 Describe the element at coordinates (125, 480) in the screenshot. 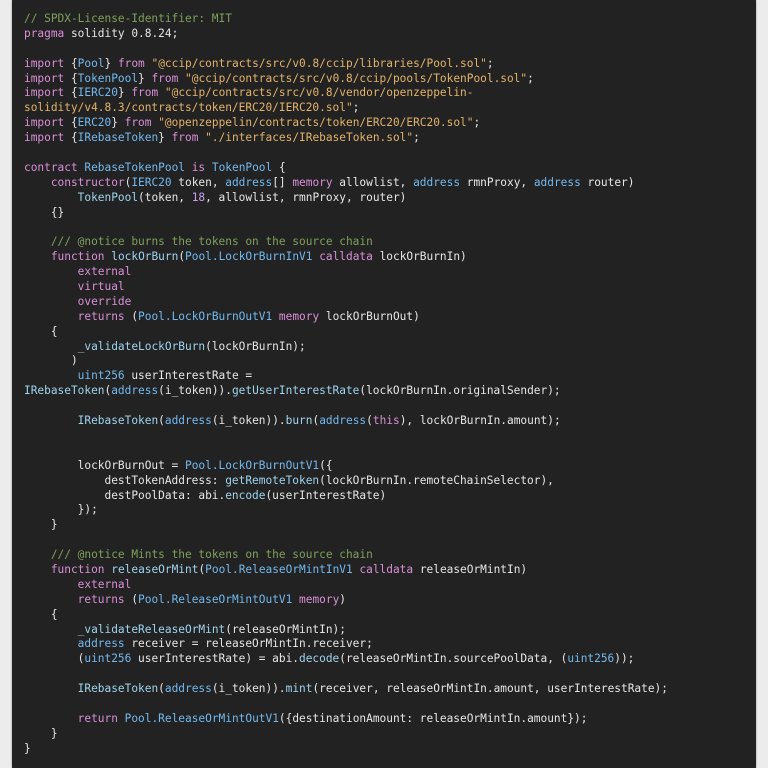

I see `code-token: destTokenAddress:` at that location.